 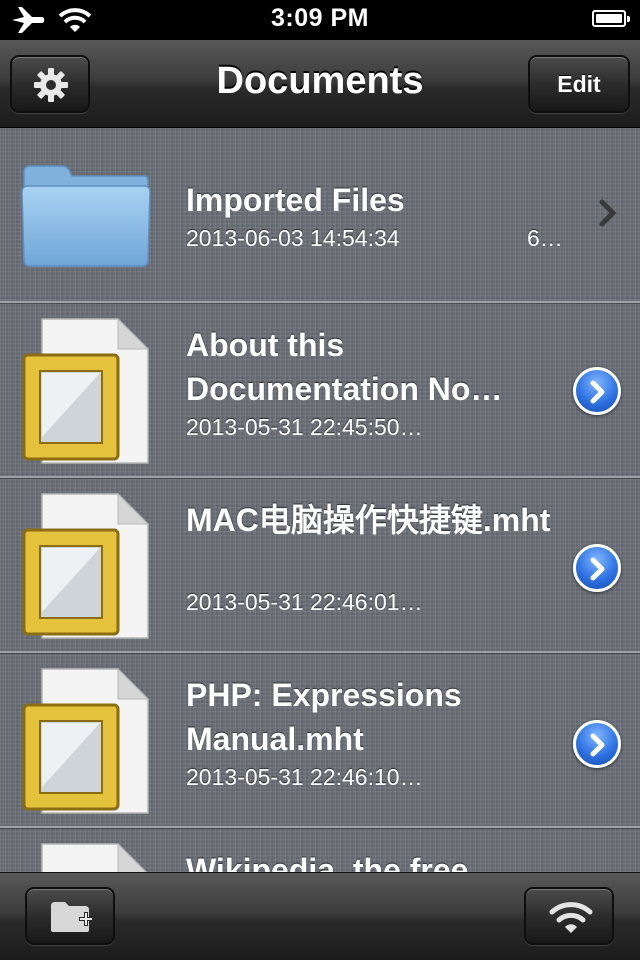 What do you see at coordinates (324, 717) in the screenshot?
I see `item-title: PHP: Expressions Manual.mht` at bounding box center [324, 717].